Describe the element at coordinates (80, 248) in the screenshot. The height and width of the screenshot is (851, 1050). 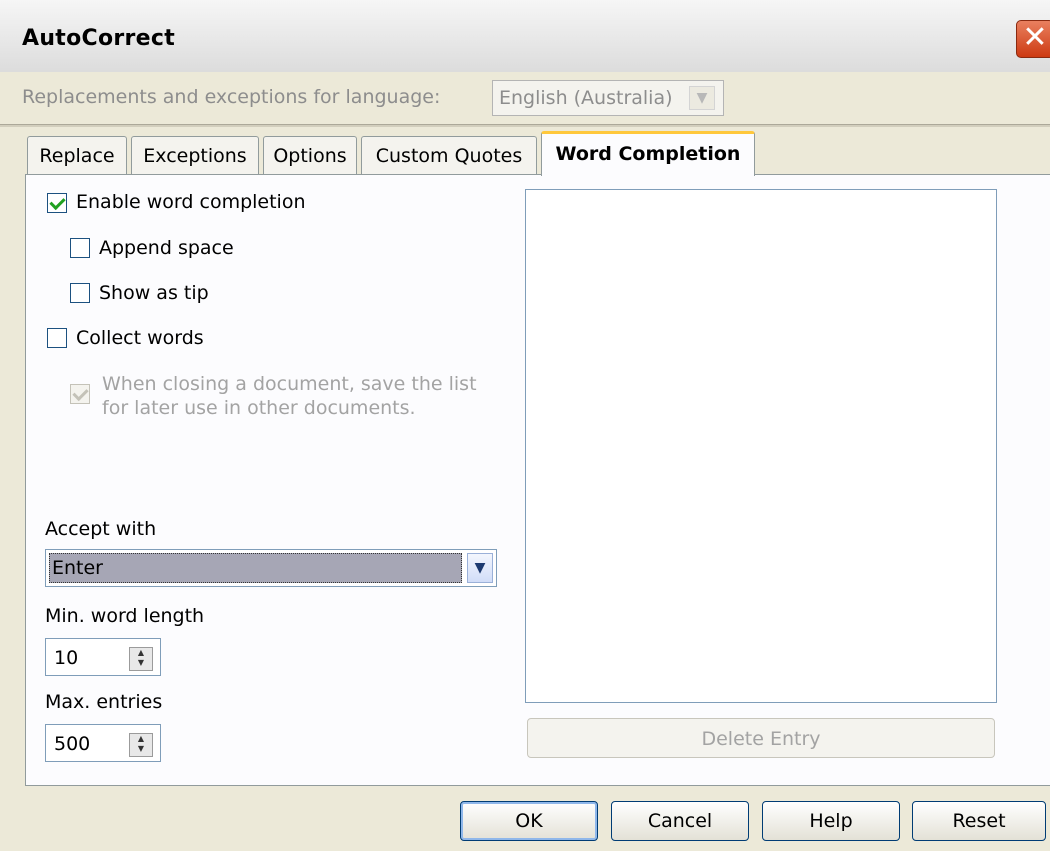
I see `append-space-checkbox` at that location.